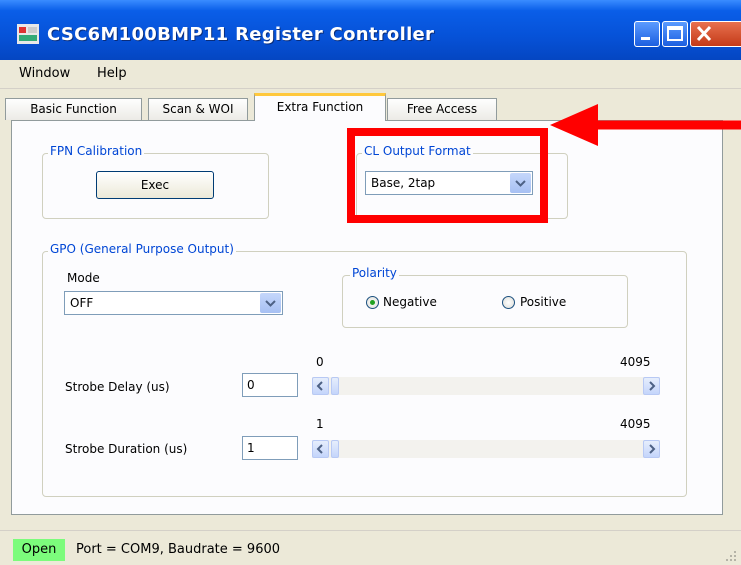 This screenshot has height=565, width=741. Describe the element at coordinates (28, 34) in the screenshot. I see `app-icon` at that location.